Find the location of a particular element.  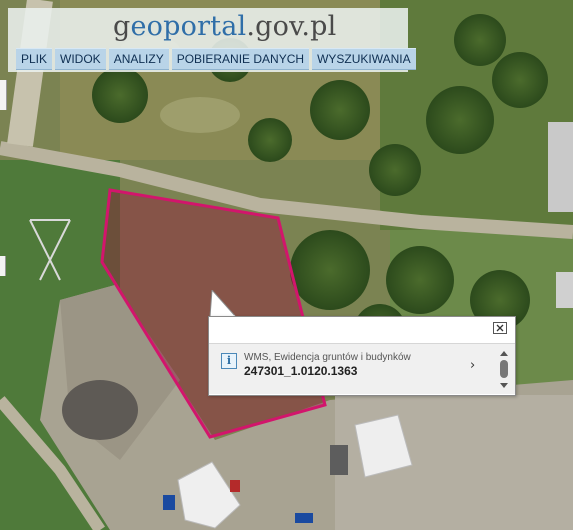

chevron-right-icon: › is located at coordinates (472, 365).